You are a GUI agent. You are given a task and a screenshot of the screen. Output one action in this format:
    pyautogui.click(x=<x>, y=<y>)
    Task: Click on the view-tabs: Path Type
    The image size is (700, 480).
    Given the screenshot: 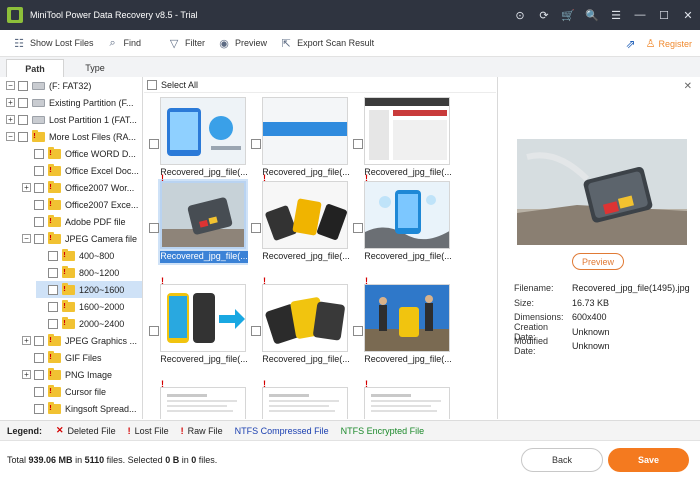 What is the action you would take?
    pyautogui.click(x=350, y=67)
    